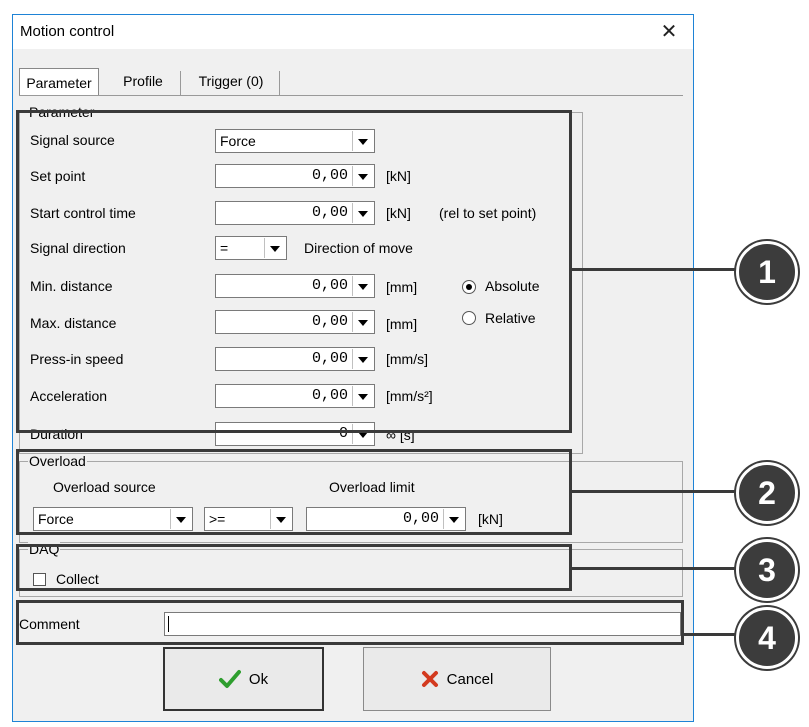 The width and height of the screenshot is (809, 727). What do you see at coordinates (67, 31) in the screenshot?
I see `window-title: Motion control` at bounding box center [67, 31].